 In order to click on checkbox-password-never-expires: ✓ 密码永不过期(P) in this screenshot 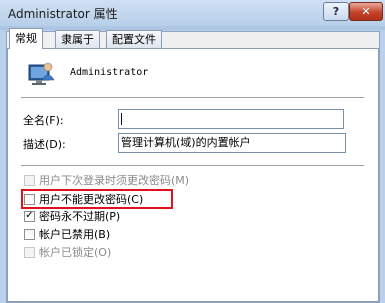, I will do `click(72, 216)`.